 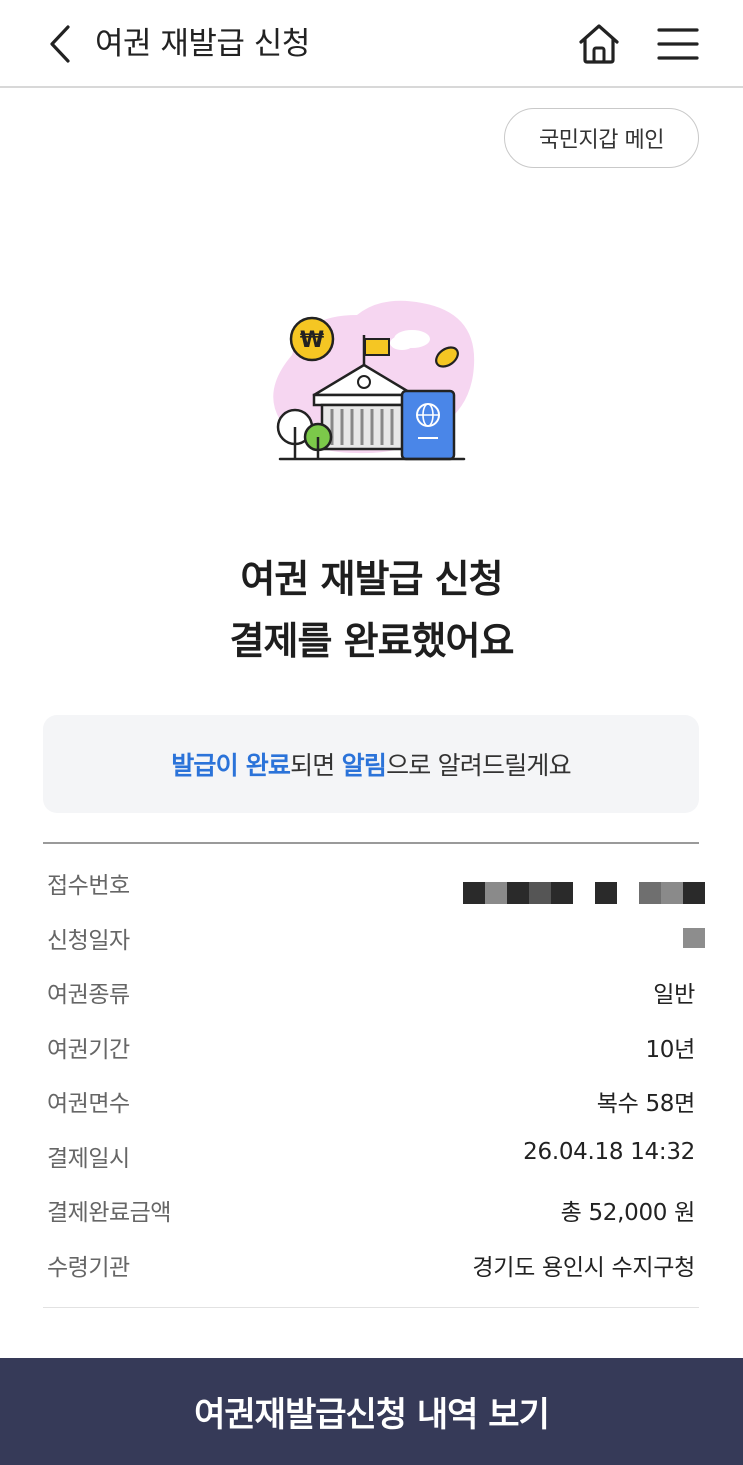 What do you see at coordinates (371, 994) in the screenshot?
I see `detail-row-passport-type: 여권종류 일반` at bounding box center [371, 994].